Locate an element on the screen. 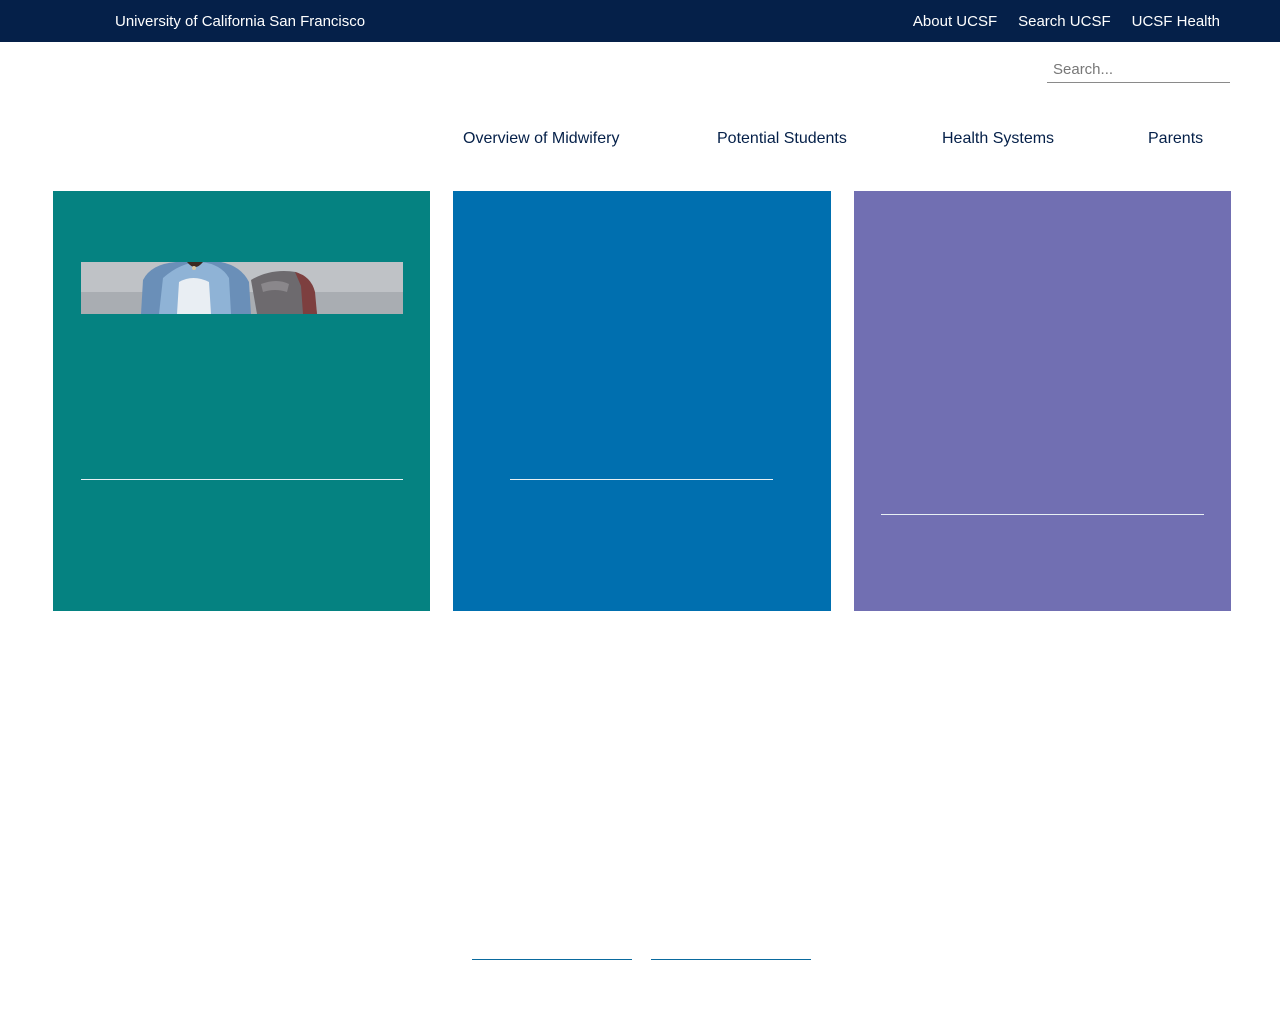 The height and width of the screenshot is (1024, 1280). about-ucsf-link: About UCSF is located at coordinates (955, 21).